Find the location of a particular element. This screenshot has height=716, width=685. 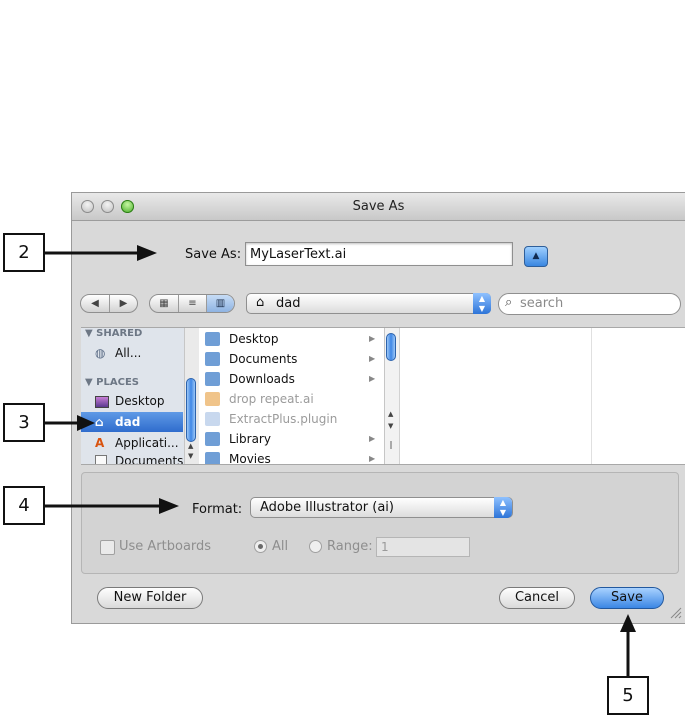

illustrator-file-icon is located at coordinates (212, 399).